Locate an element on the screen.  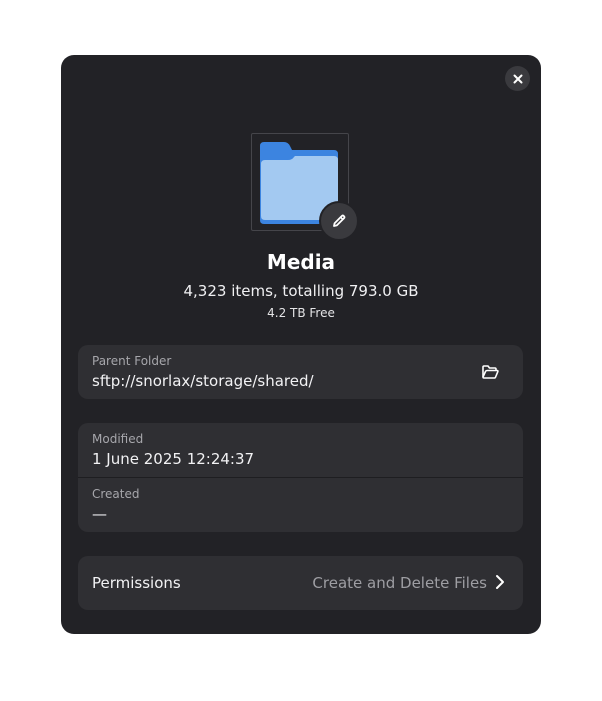
folder-name: Media is located at coordinates (301, 262).